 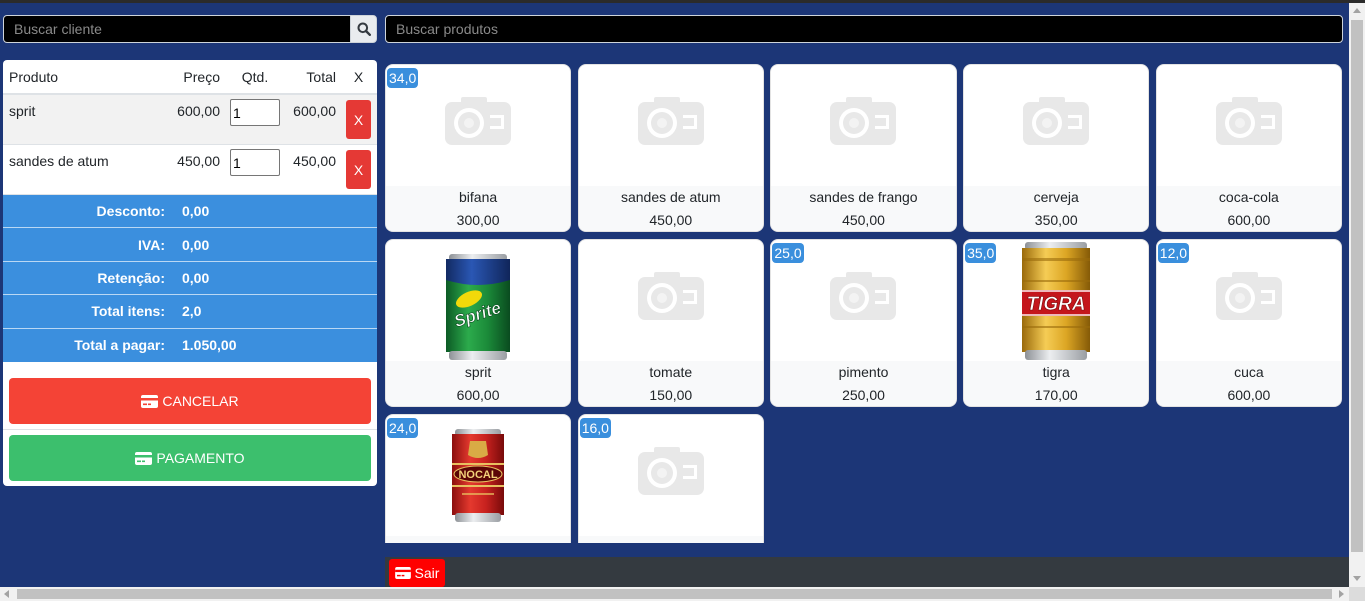 I want to click on product-card: sandes de frango 450,00, so click(x=863, y=148).